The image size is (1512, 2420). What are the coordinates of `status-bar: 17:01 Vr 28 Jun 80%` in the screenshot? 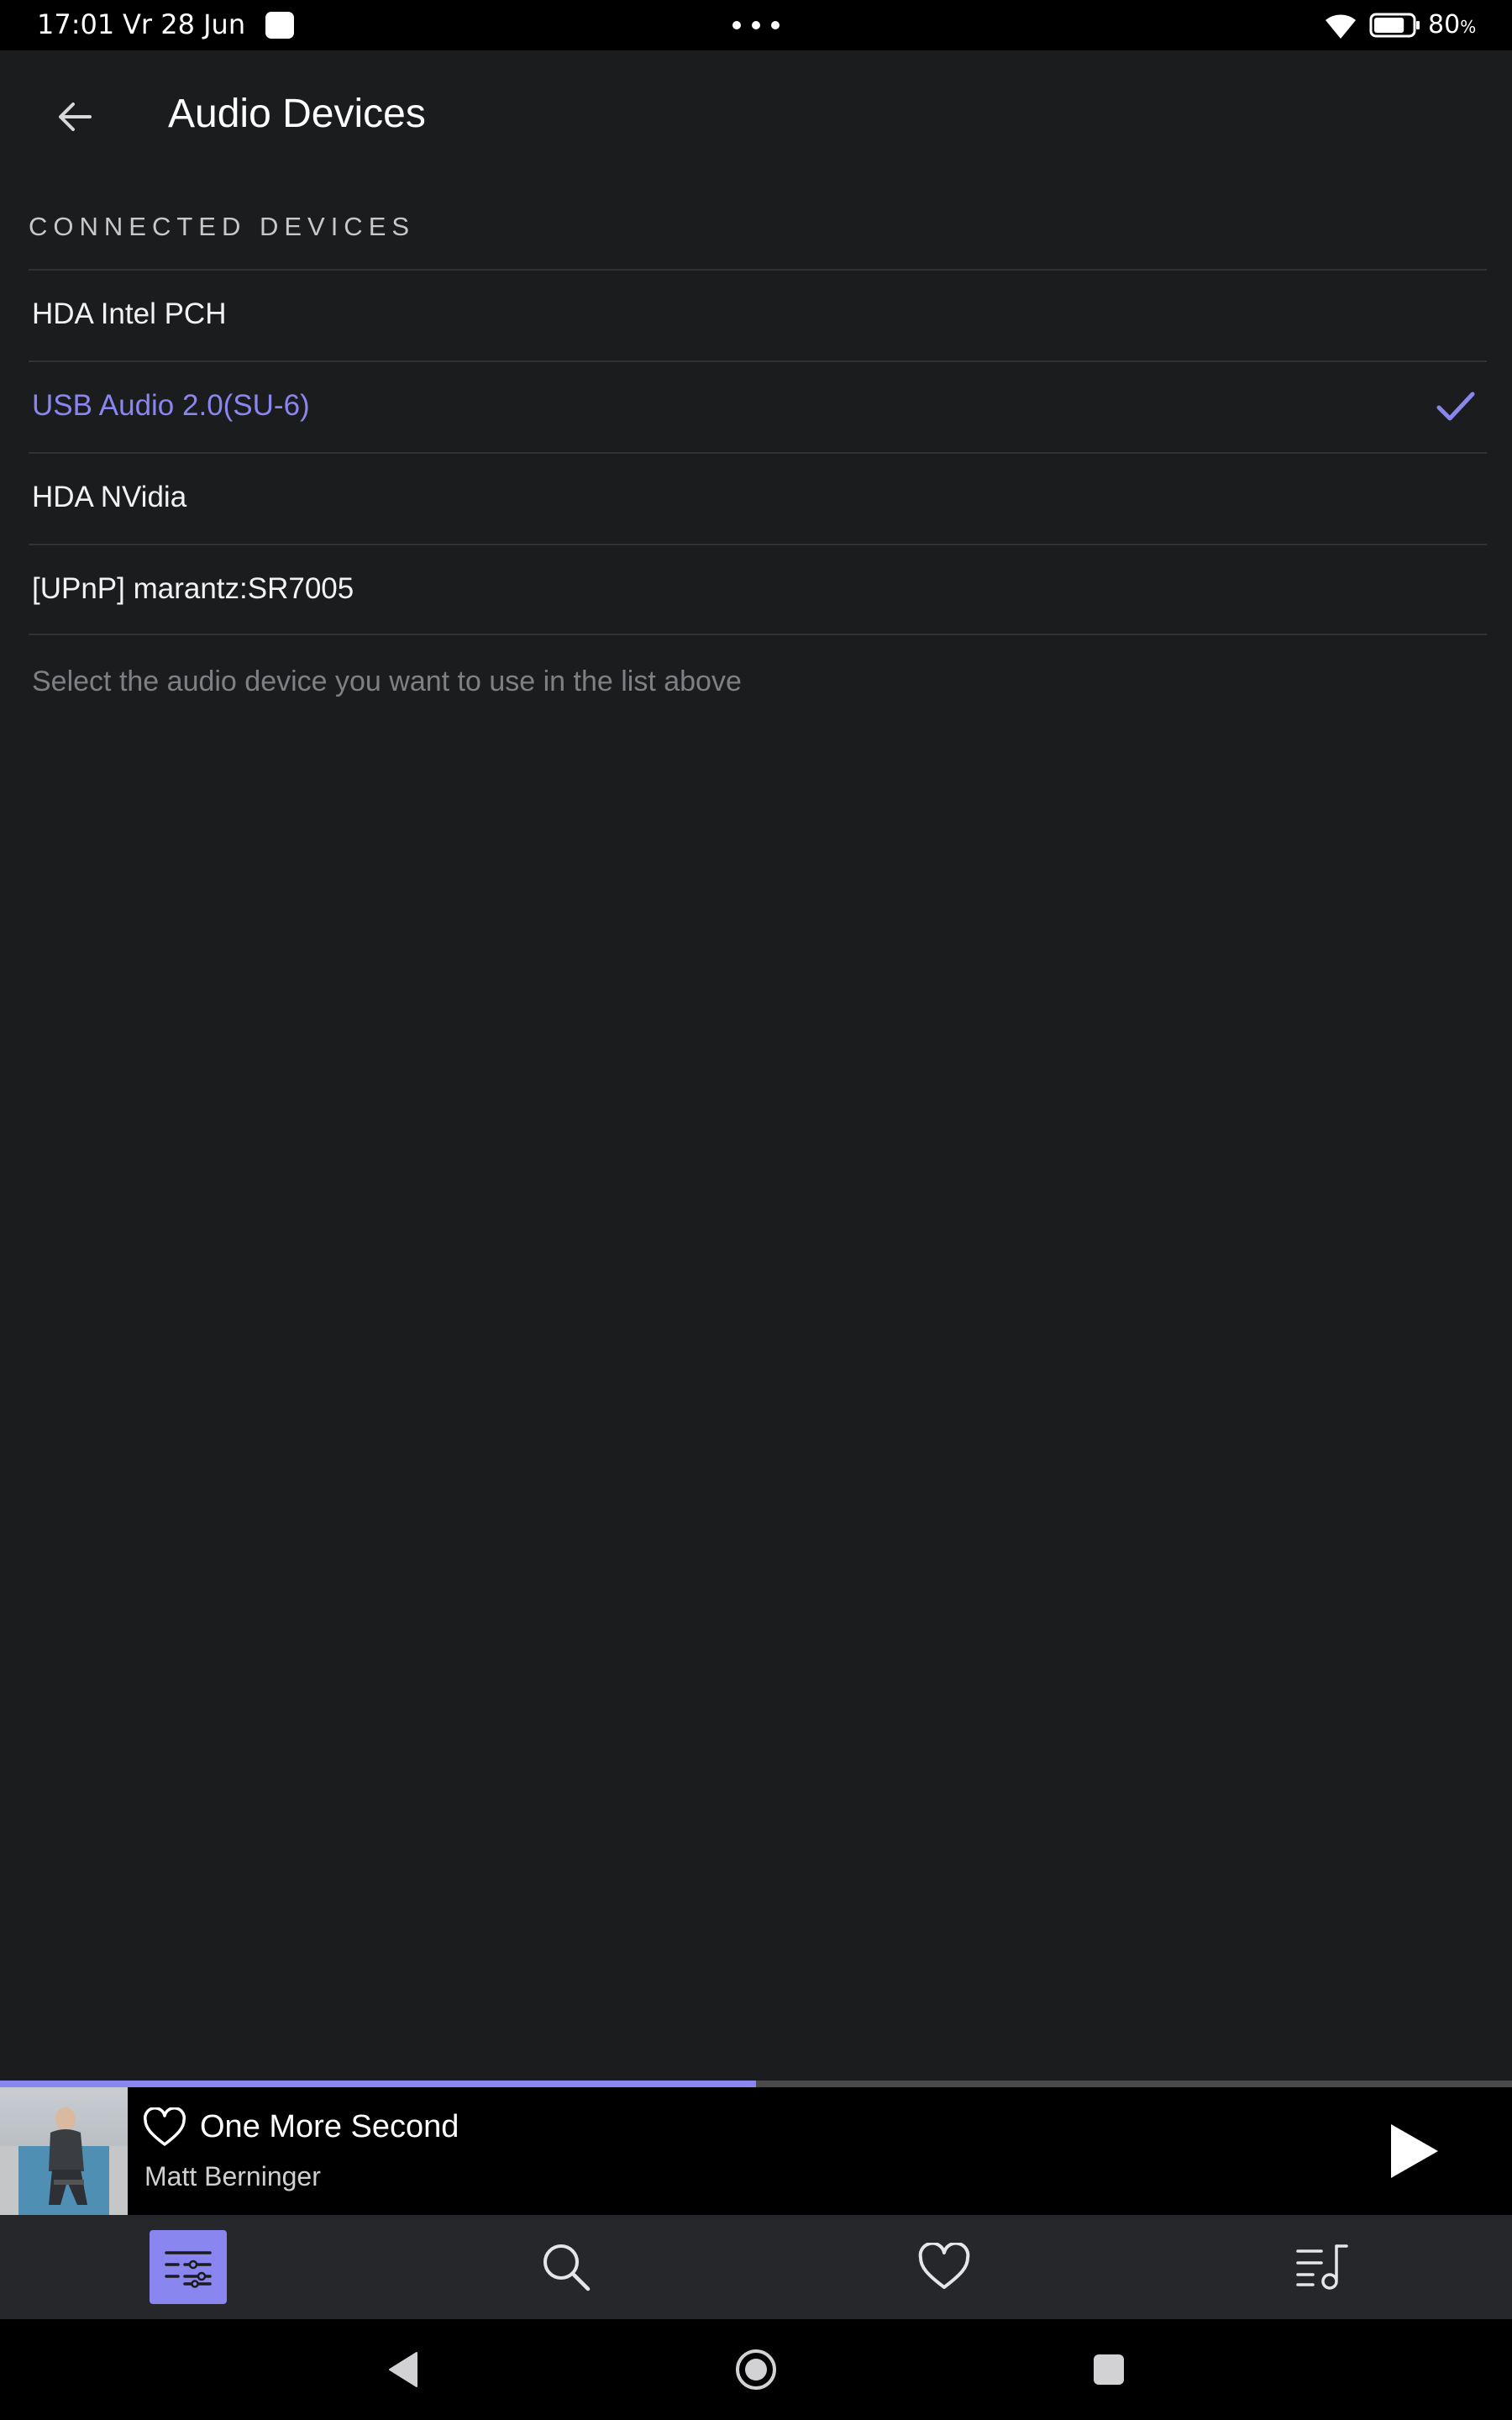 It's located at (756, 25).